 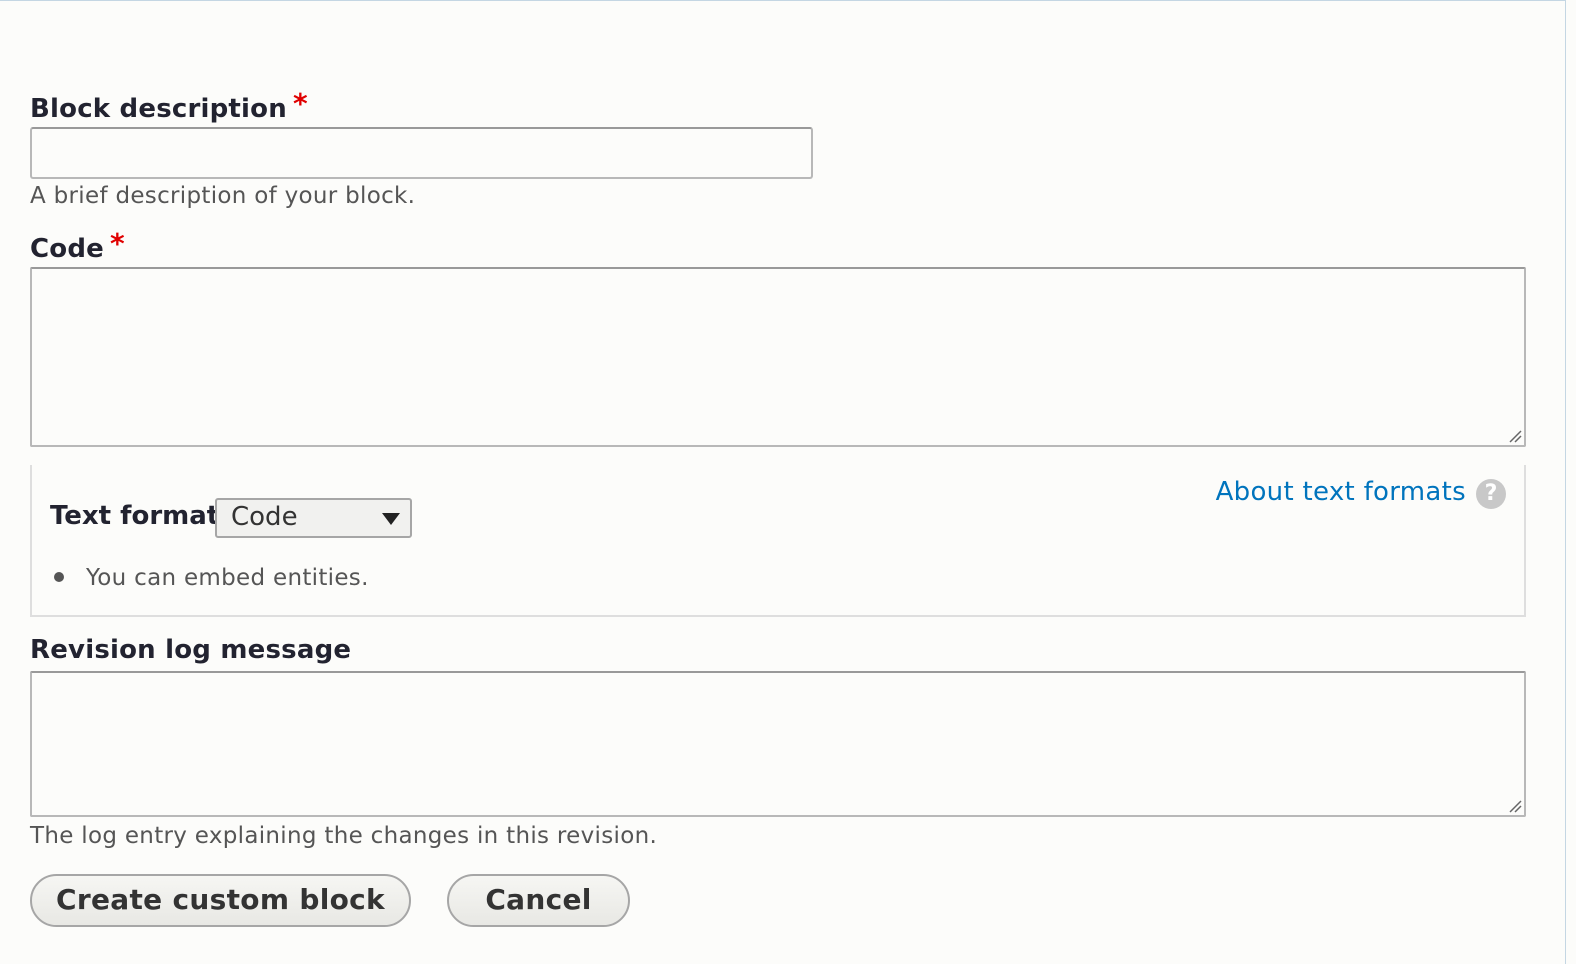 I want to click on create-custom-block-button: Create custom block, so click(x=220, y=900).